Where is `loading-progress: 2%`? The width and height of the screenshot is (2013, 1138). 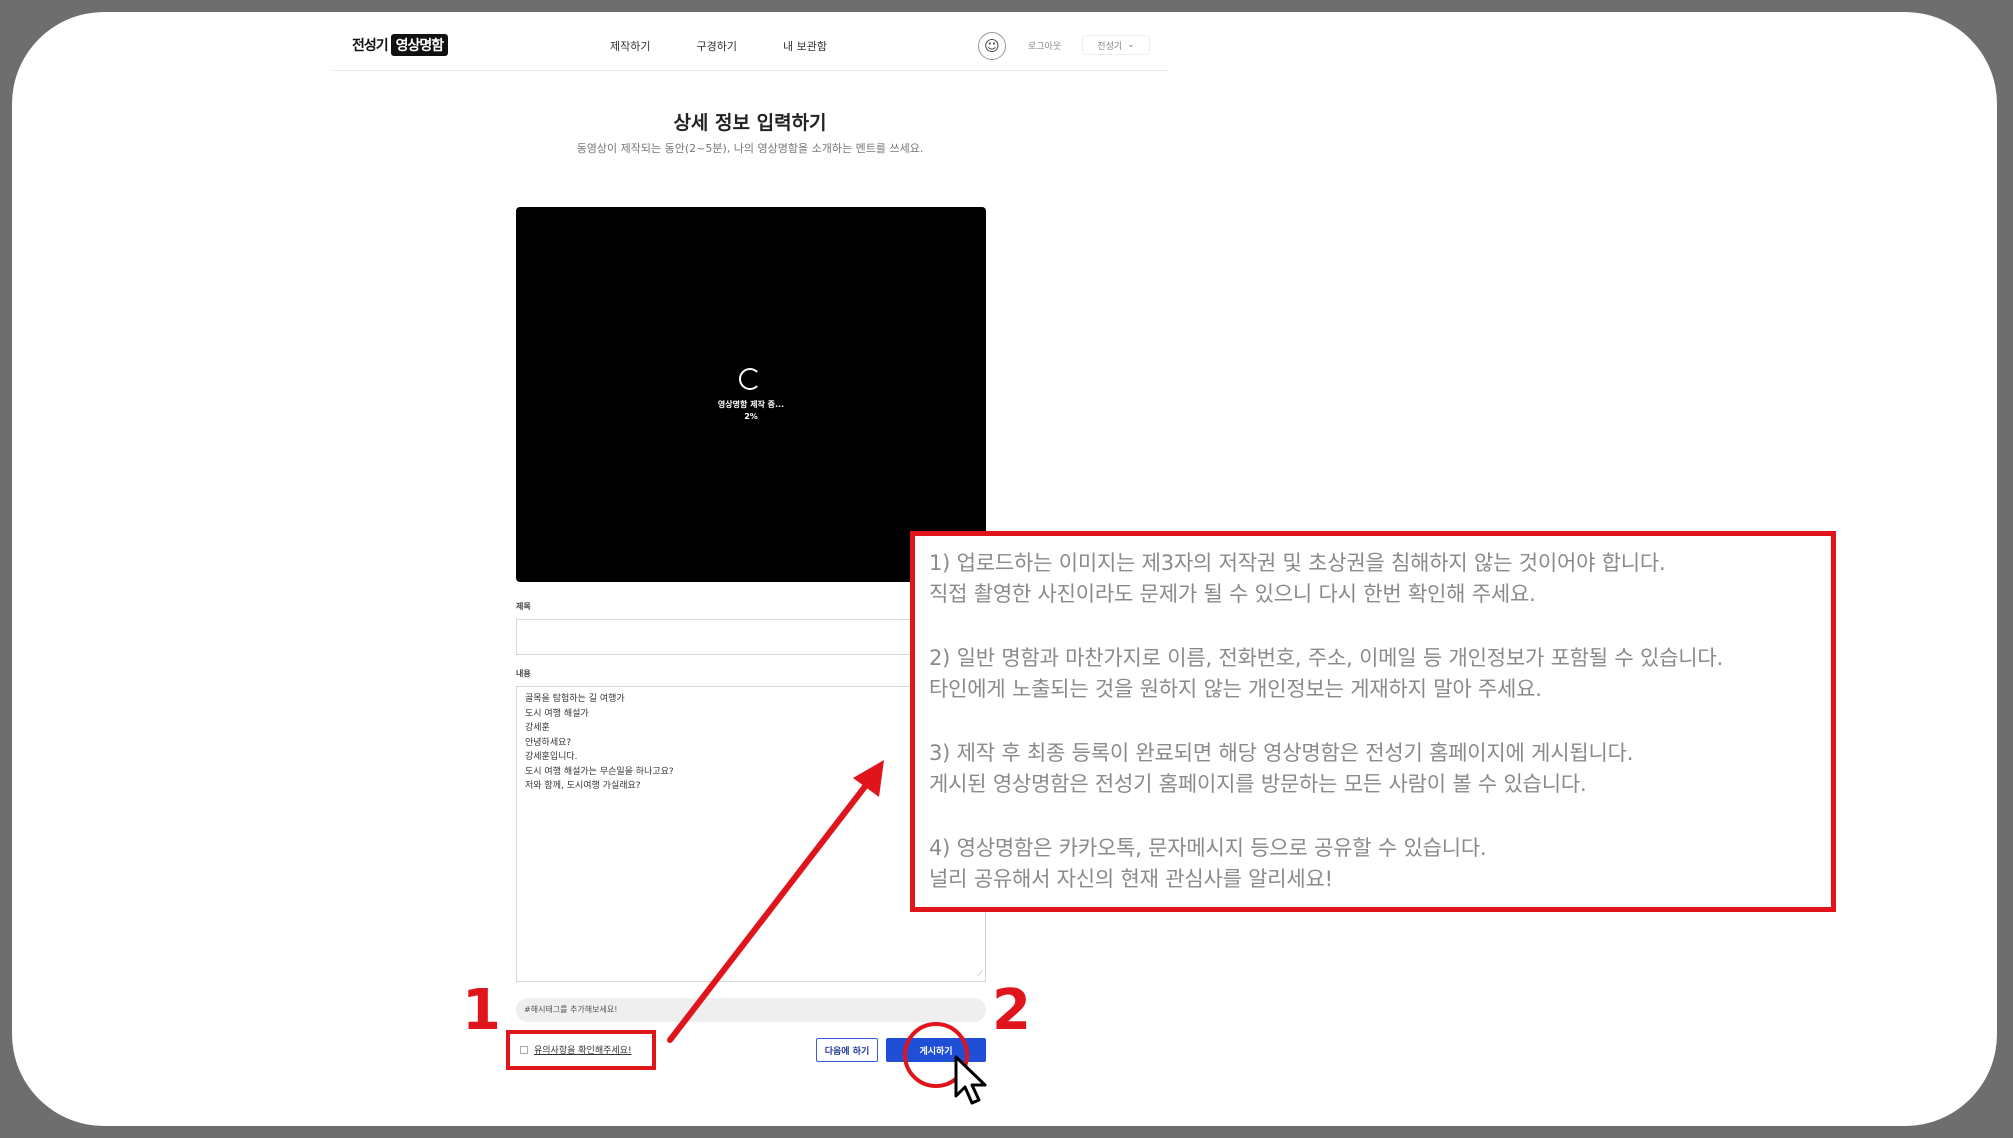 loading-progress: 2% is located at coordinates (751, 416).